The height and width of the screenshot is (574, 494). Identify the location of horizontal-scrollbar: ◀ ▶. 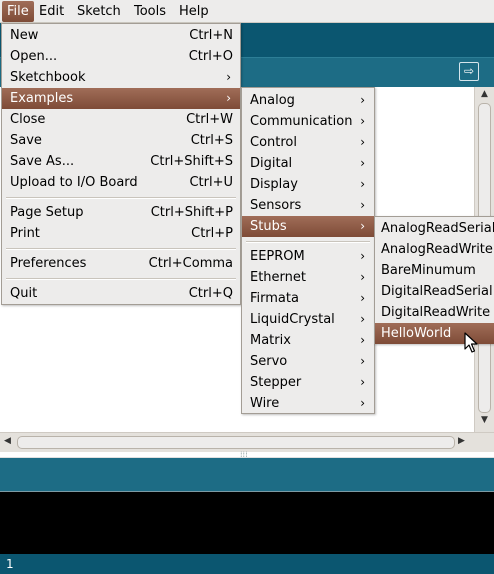
(247, 442).